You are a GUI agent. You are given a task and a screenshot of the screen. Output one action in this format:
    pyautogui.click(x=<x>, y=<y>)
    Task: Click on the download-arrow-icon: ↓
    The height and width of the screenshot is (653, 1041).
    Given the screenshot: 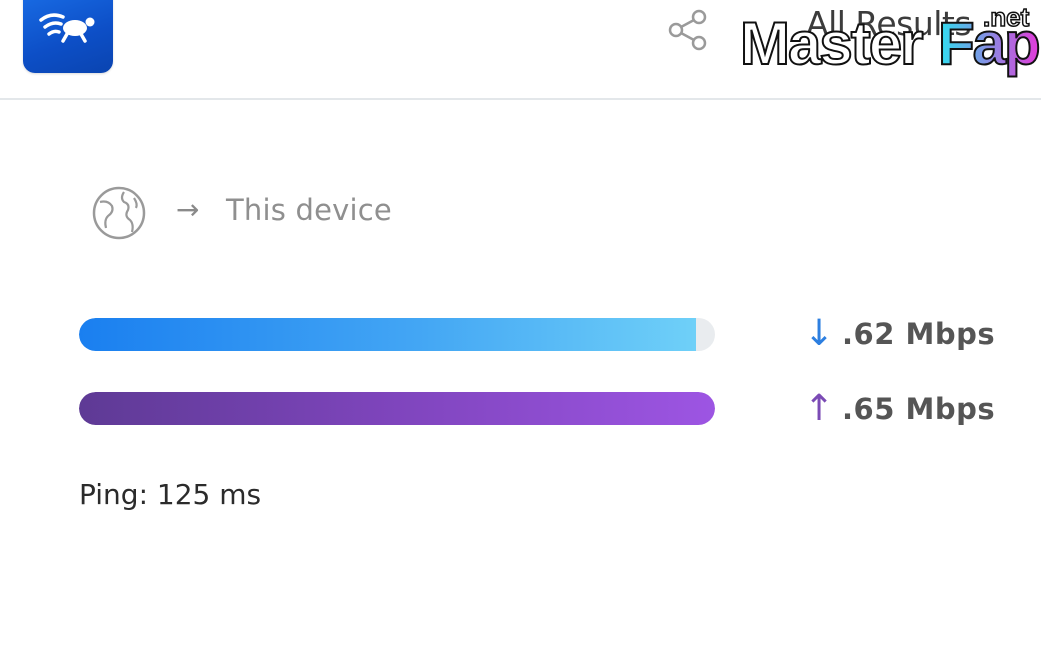 What is the action you would take?
    pyautogui.click(x=819, y=333)
    